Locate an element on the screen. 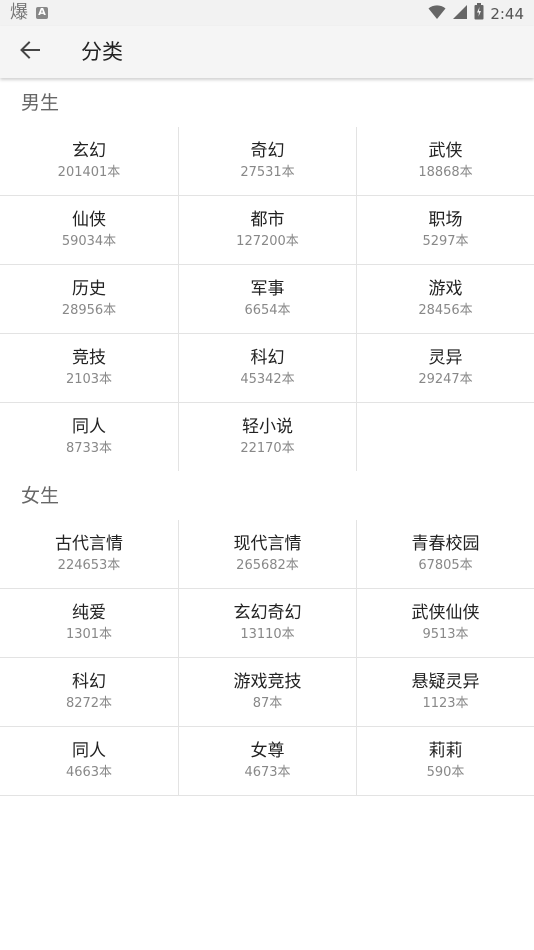 The width and height of the screenshot is (534, 950). category-row: 历史 28956本 军事 6654本 游戏 28456本 is located at coordinates (267, 299).